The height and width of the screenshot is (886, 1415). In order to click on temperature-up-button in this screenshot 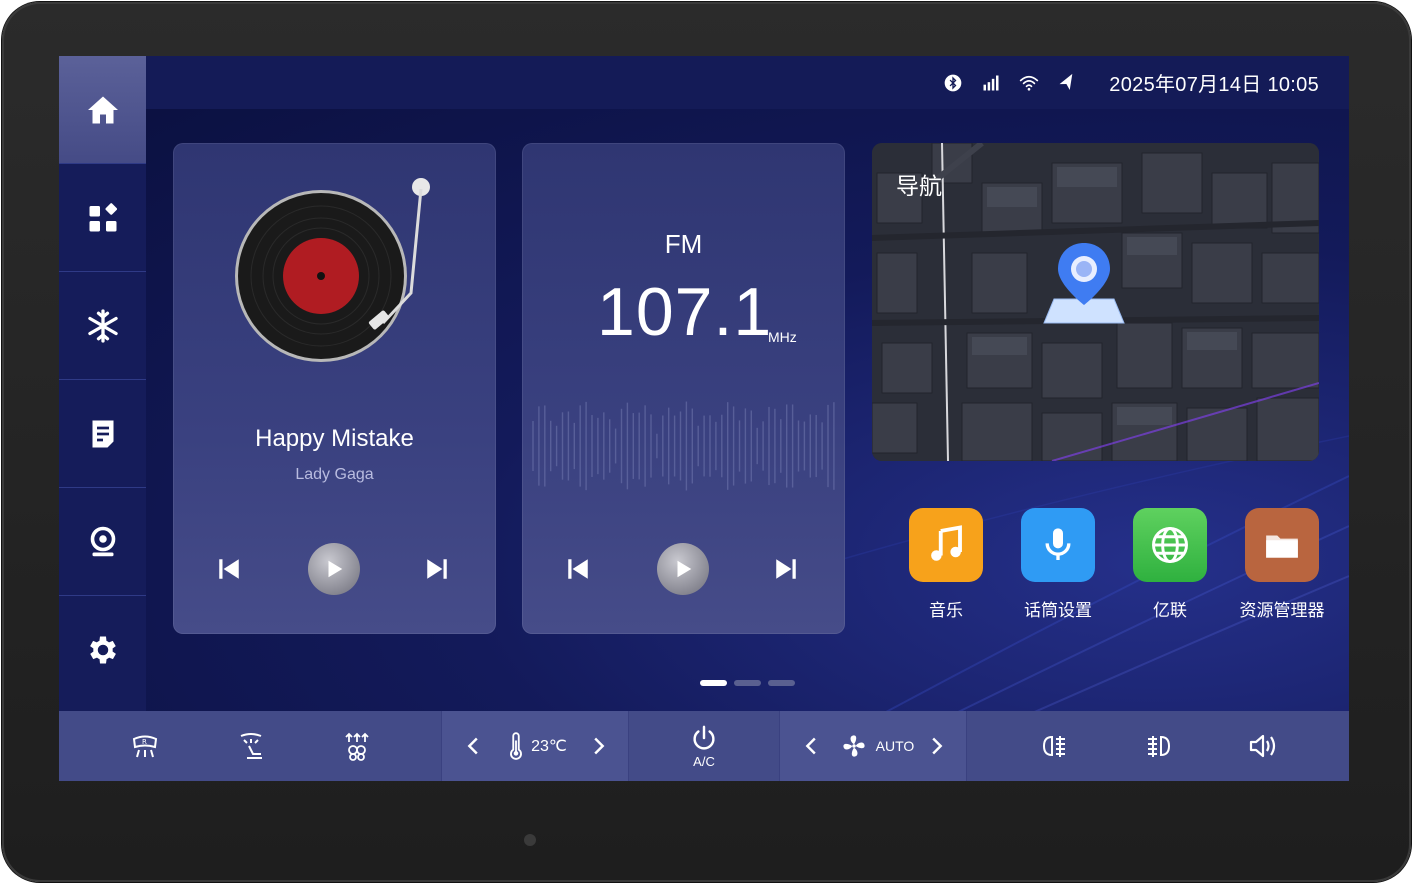, I will do `click(598, 746)`.